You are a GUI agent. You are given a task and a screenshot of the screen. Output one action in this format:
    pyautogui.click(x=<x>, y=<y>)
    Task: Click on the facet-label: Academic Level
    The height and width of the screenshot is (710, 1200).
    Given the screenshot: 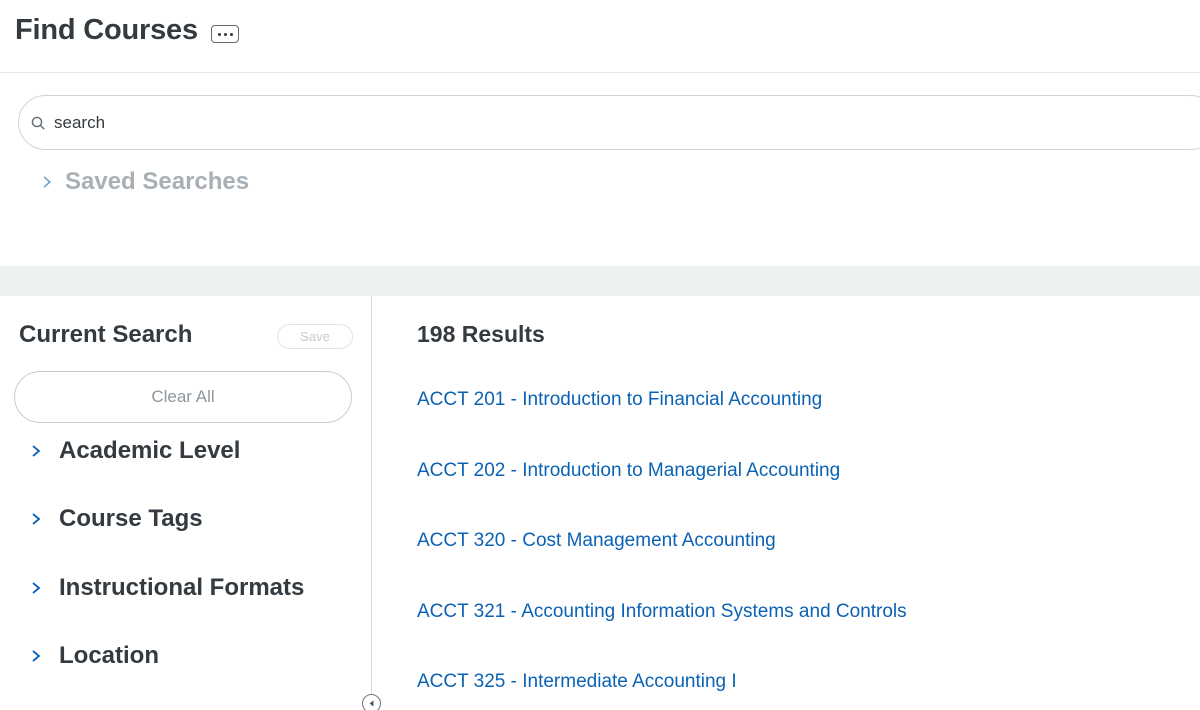 What is the action you would take?
    pyautogui.click(x=150, y=450)
    